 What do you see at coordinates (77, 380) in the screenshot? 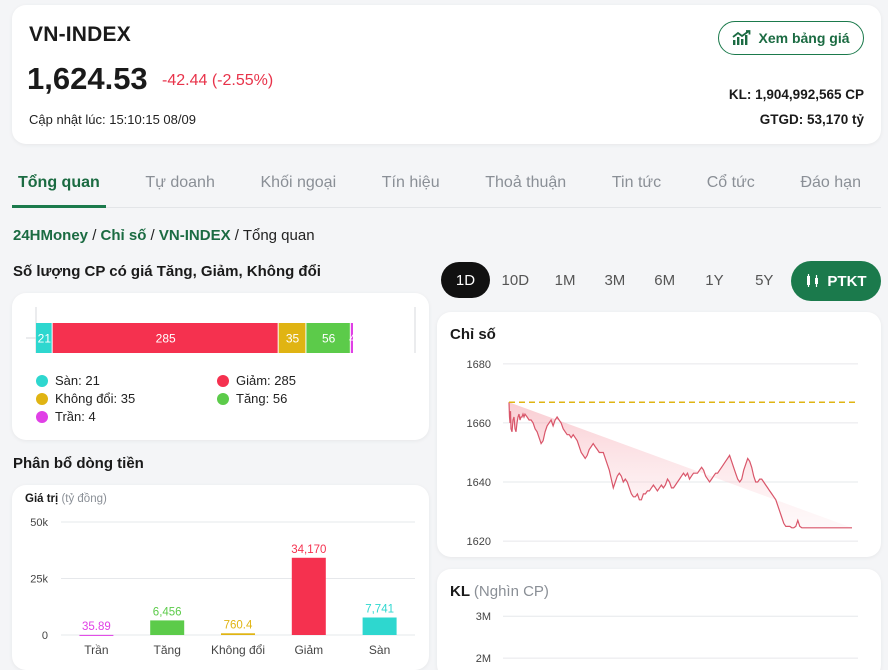
I see `legend-label: Sàn: 21` at bounding box center [77, 380].